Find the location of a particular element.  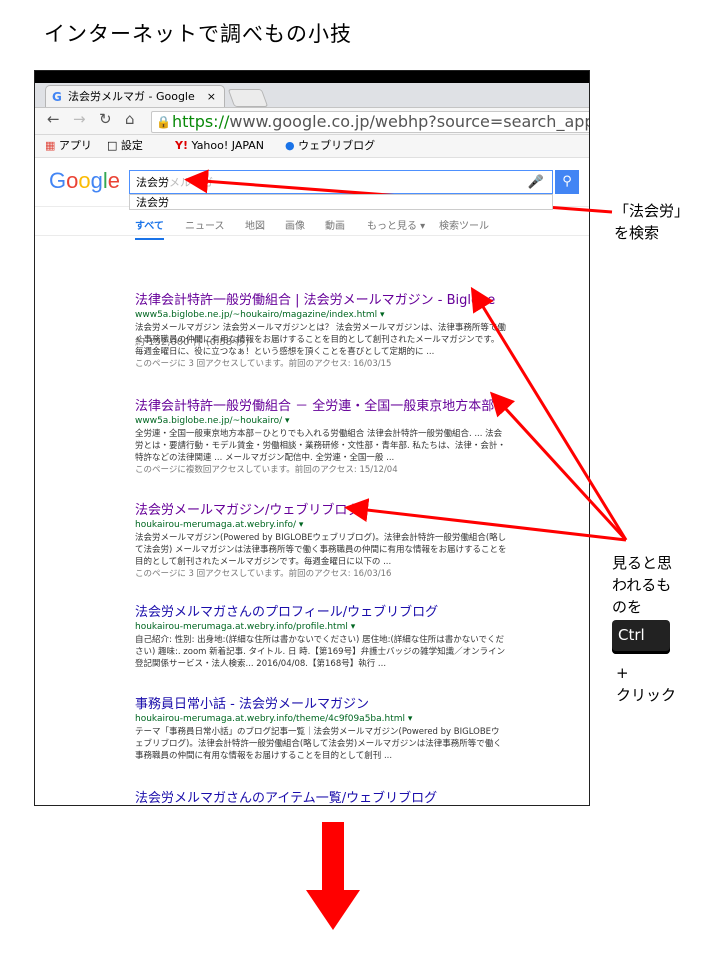

bookmark-label: アプリ is located at coordinates (75, 145).